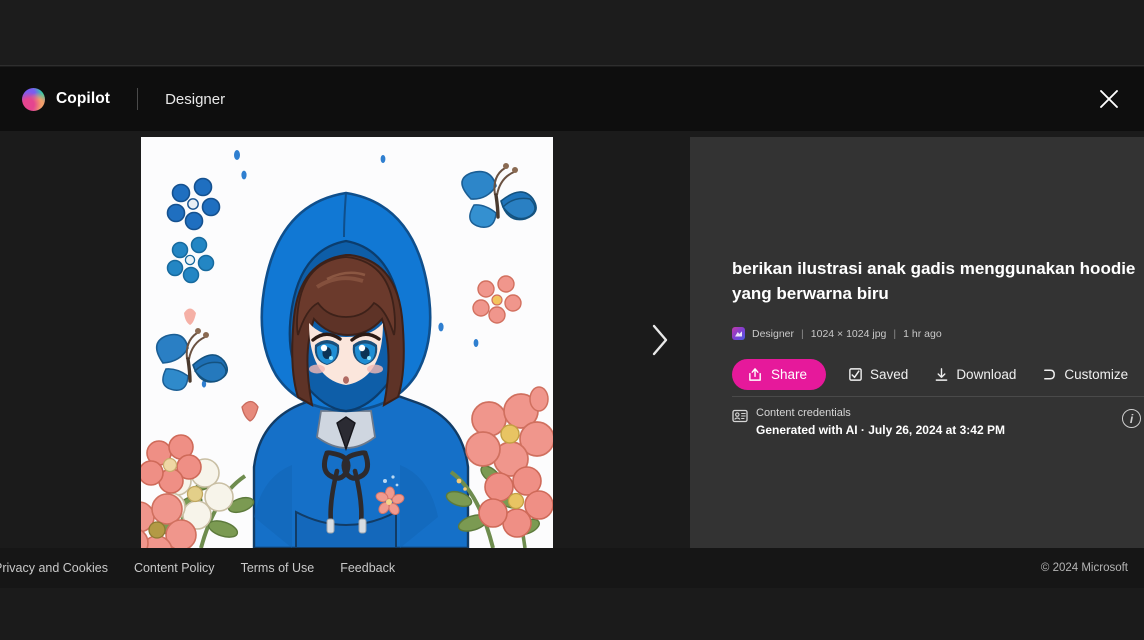  Describe the element at coordinates (539, 399) in the screenshot. I see `flower-bud-right` at that location.